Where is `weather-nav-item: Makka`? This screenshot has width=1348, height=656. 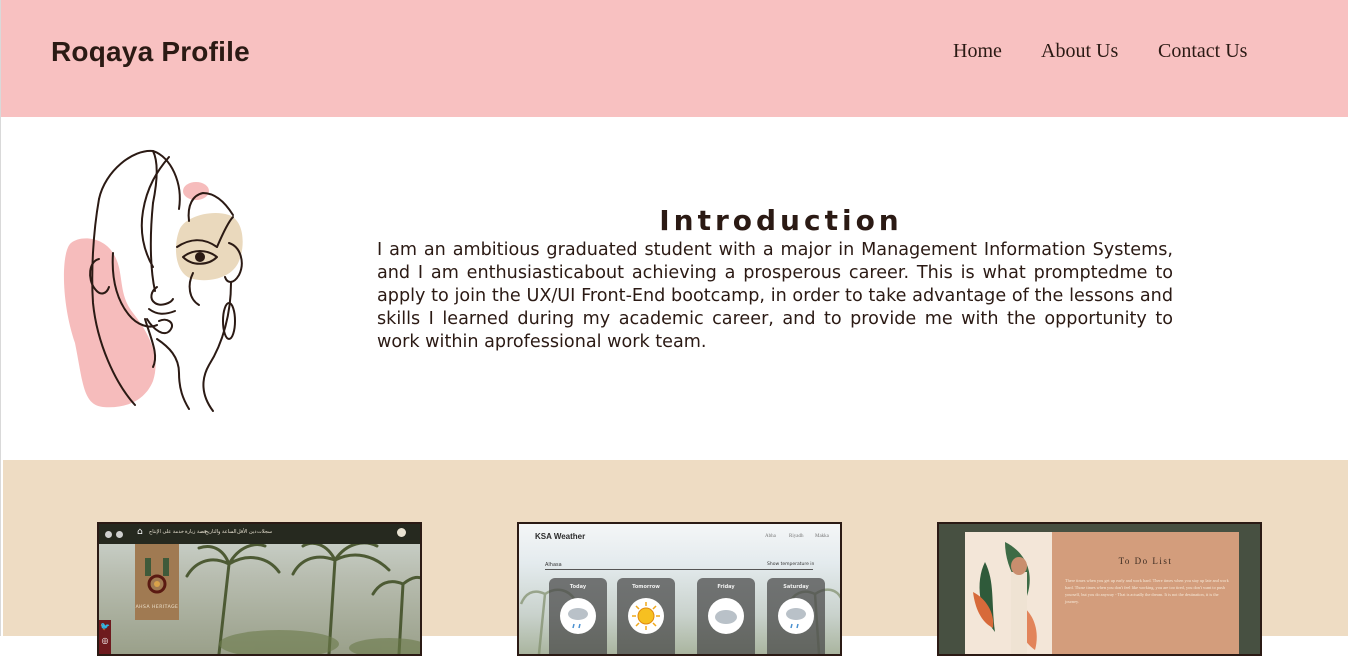
weather-nav-item: Makka is located at coordinates (822, 536).